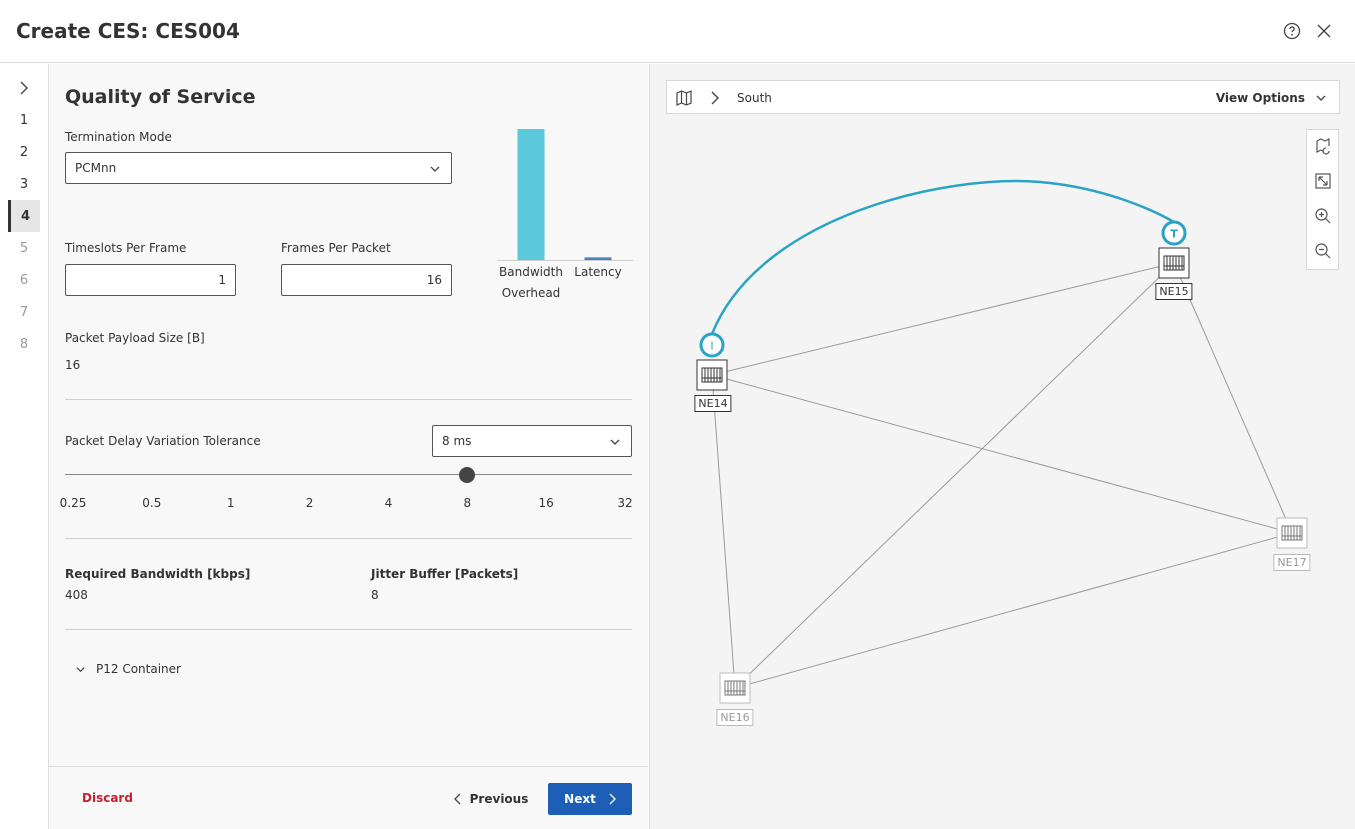  Describe the element at coordinates (457, 799) in the screenshot. I see `chevron-left-icon` at that location.